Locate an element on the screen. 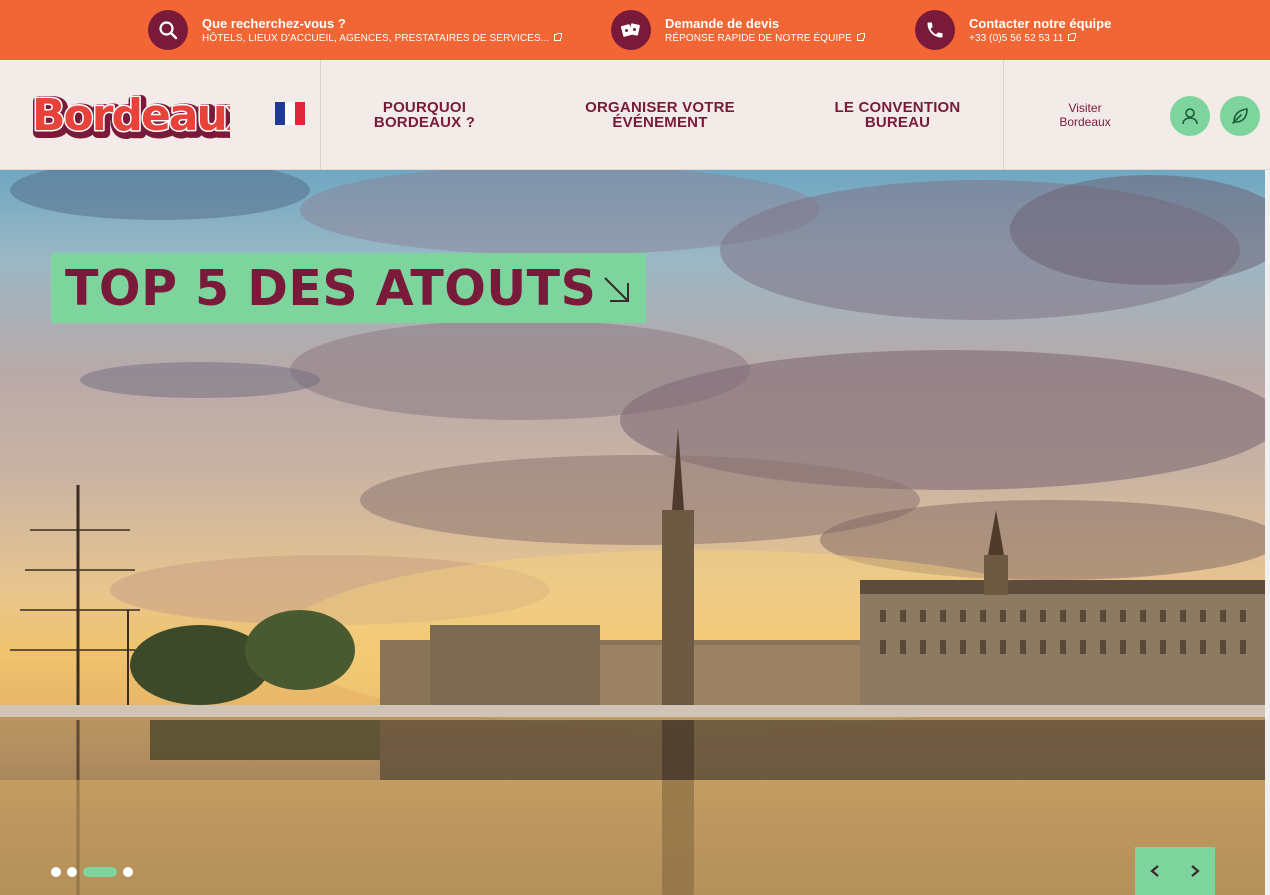 This screenshot has height=895, width=1270. nav-convention-bureau: LE CONVENTION BUREAU is located at coordinates (897, 115).